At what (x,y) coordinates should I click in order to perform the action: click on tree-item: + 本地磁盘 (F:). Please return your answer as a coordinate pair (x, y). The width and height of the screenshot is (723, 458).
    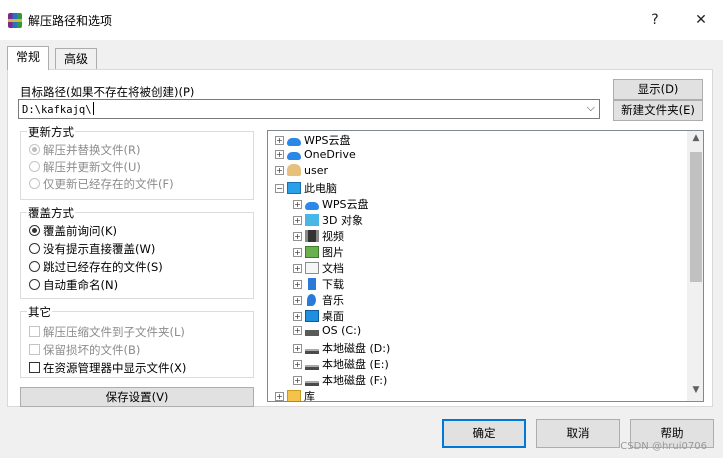
    Looking at the image, I should click on (340, 380).